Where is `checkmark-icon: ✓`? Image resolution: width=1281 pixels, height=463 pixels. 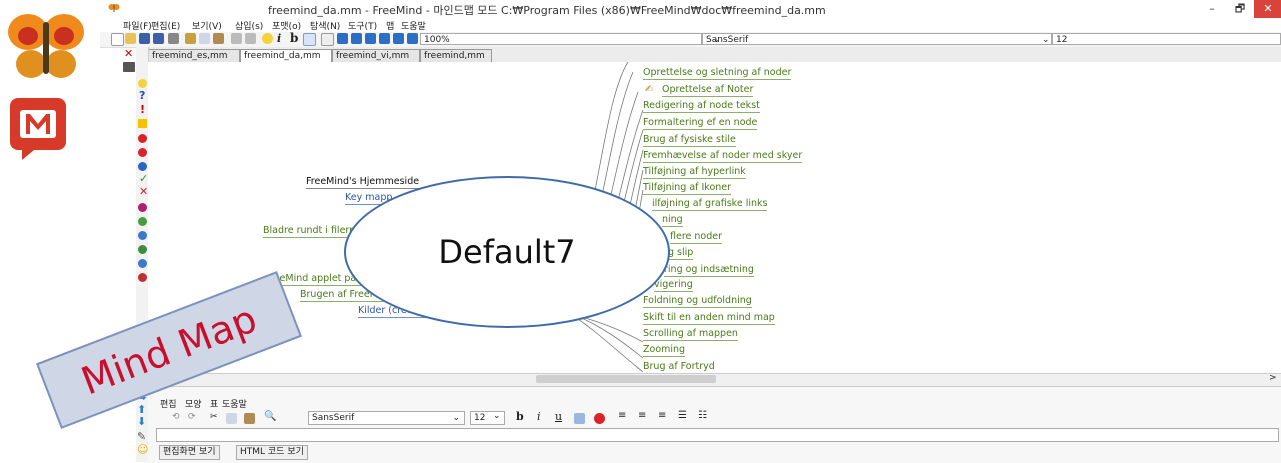 checkmark-icon: ✓ is located at coordinates (143, 178).